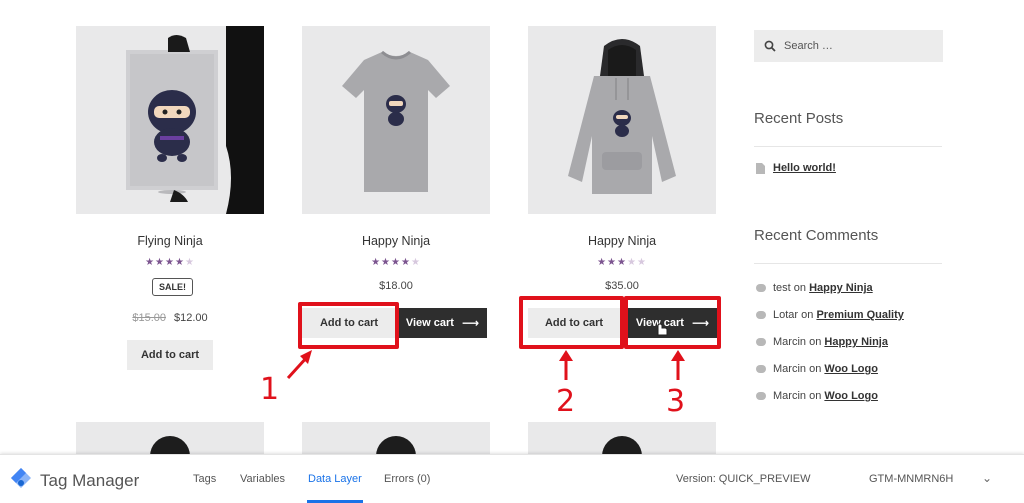 Image resolution: width=1024 pixels, height=503 pixels. What do you see at coordinates (429, 323) in the screenshot?
I see `view-cart-label: View cart` at bounding box center [429, 323].